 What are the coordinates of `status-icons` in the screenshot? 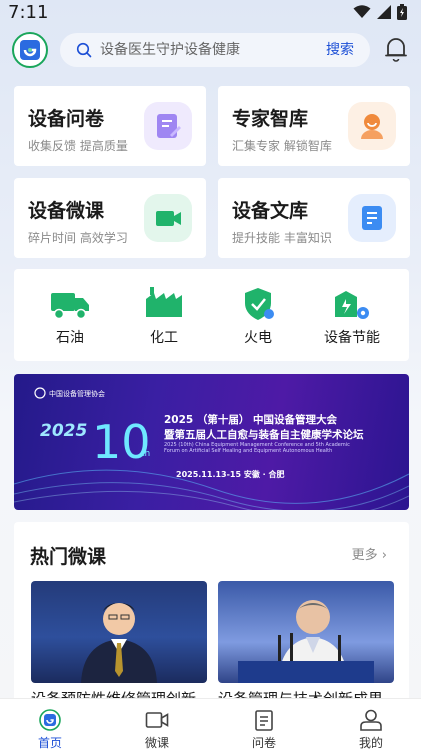 It's located at (380, 12).